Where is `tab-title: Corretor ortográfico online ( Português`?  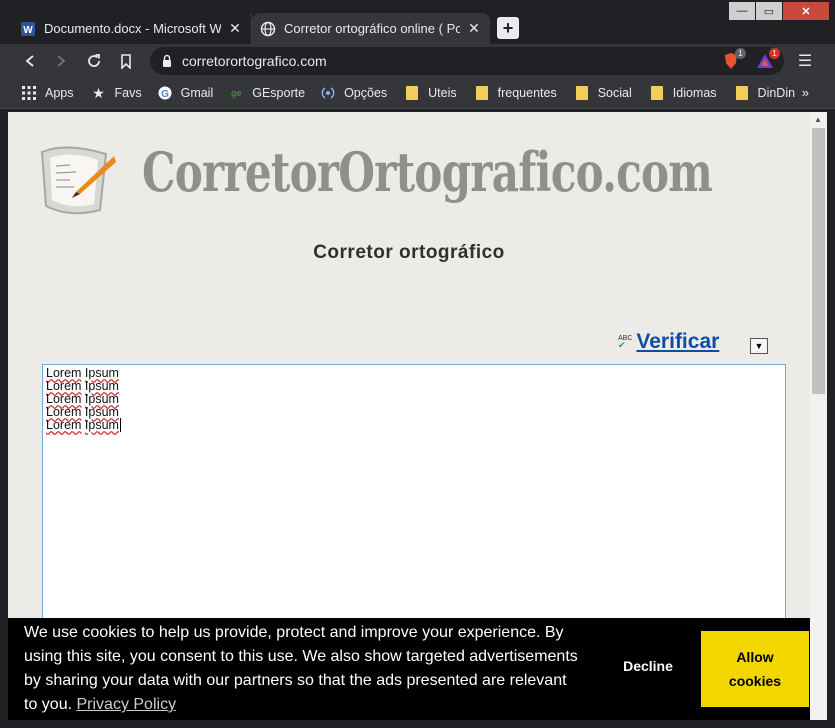
tab-title: Corretor ortográfico online ( Português is located at coordinates (372, 28).